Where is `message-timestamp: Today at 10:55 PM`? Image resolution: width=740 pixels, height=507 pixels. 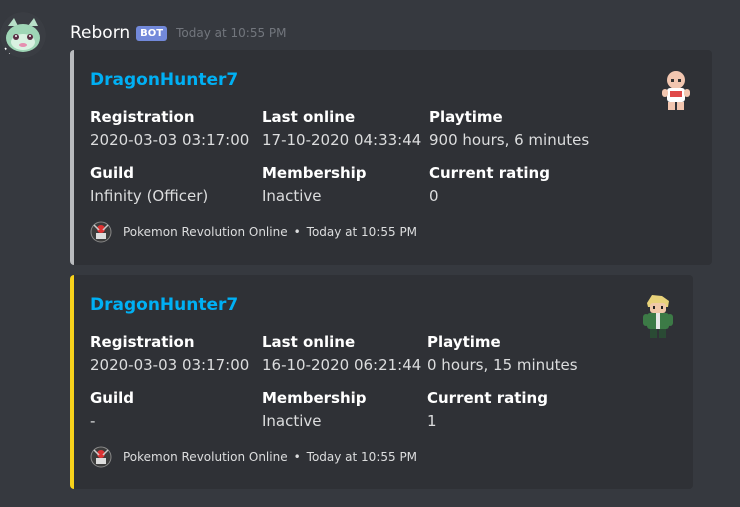
message-timestamp: Today at 10:55 PM is located at coordinates (231, 33).